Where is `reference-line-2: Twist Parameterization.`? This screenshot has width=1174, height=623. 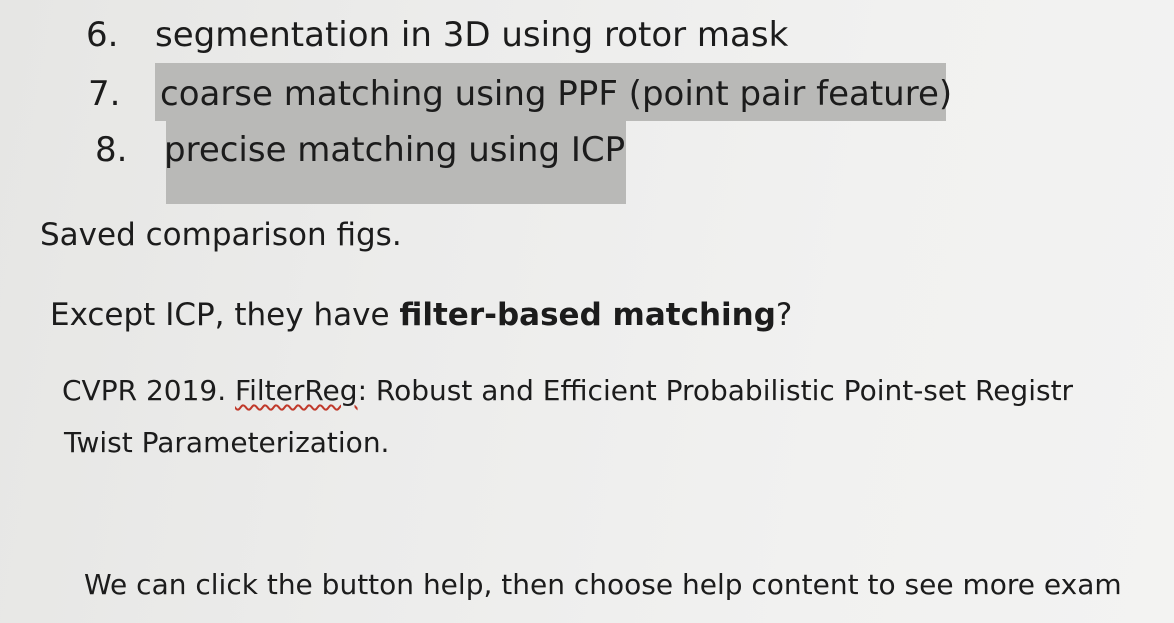
reference-line-2: Twist Parameterization. is located at coordinates (226, 443).